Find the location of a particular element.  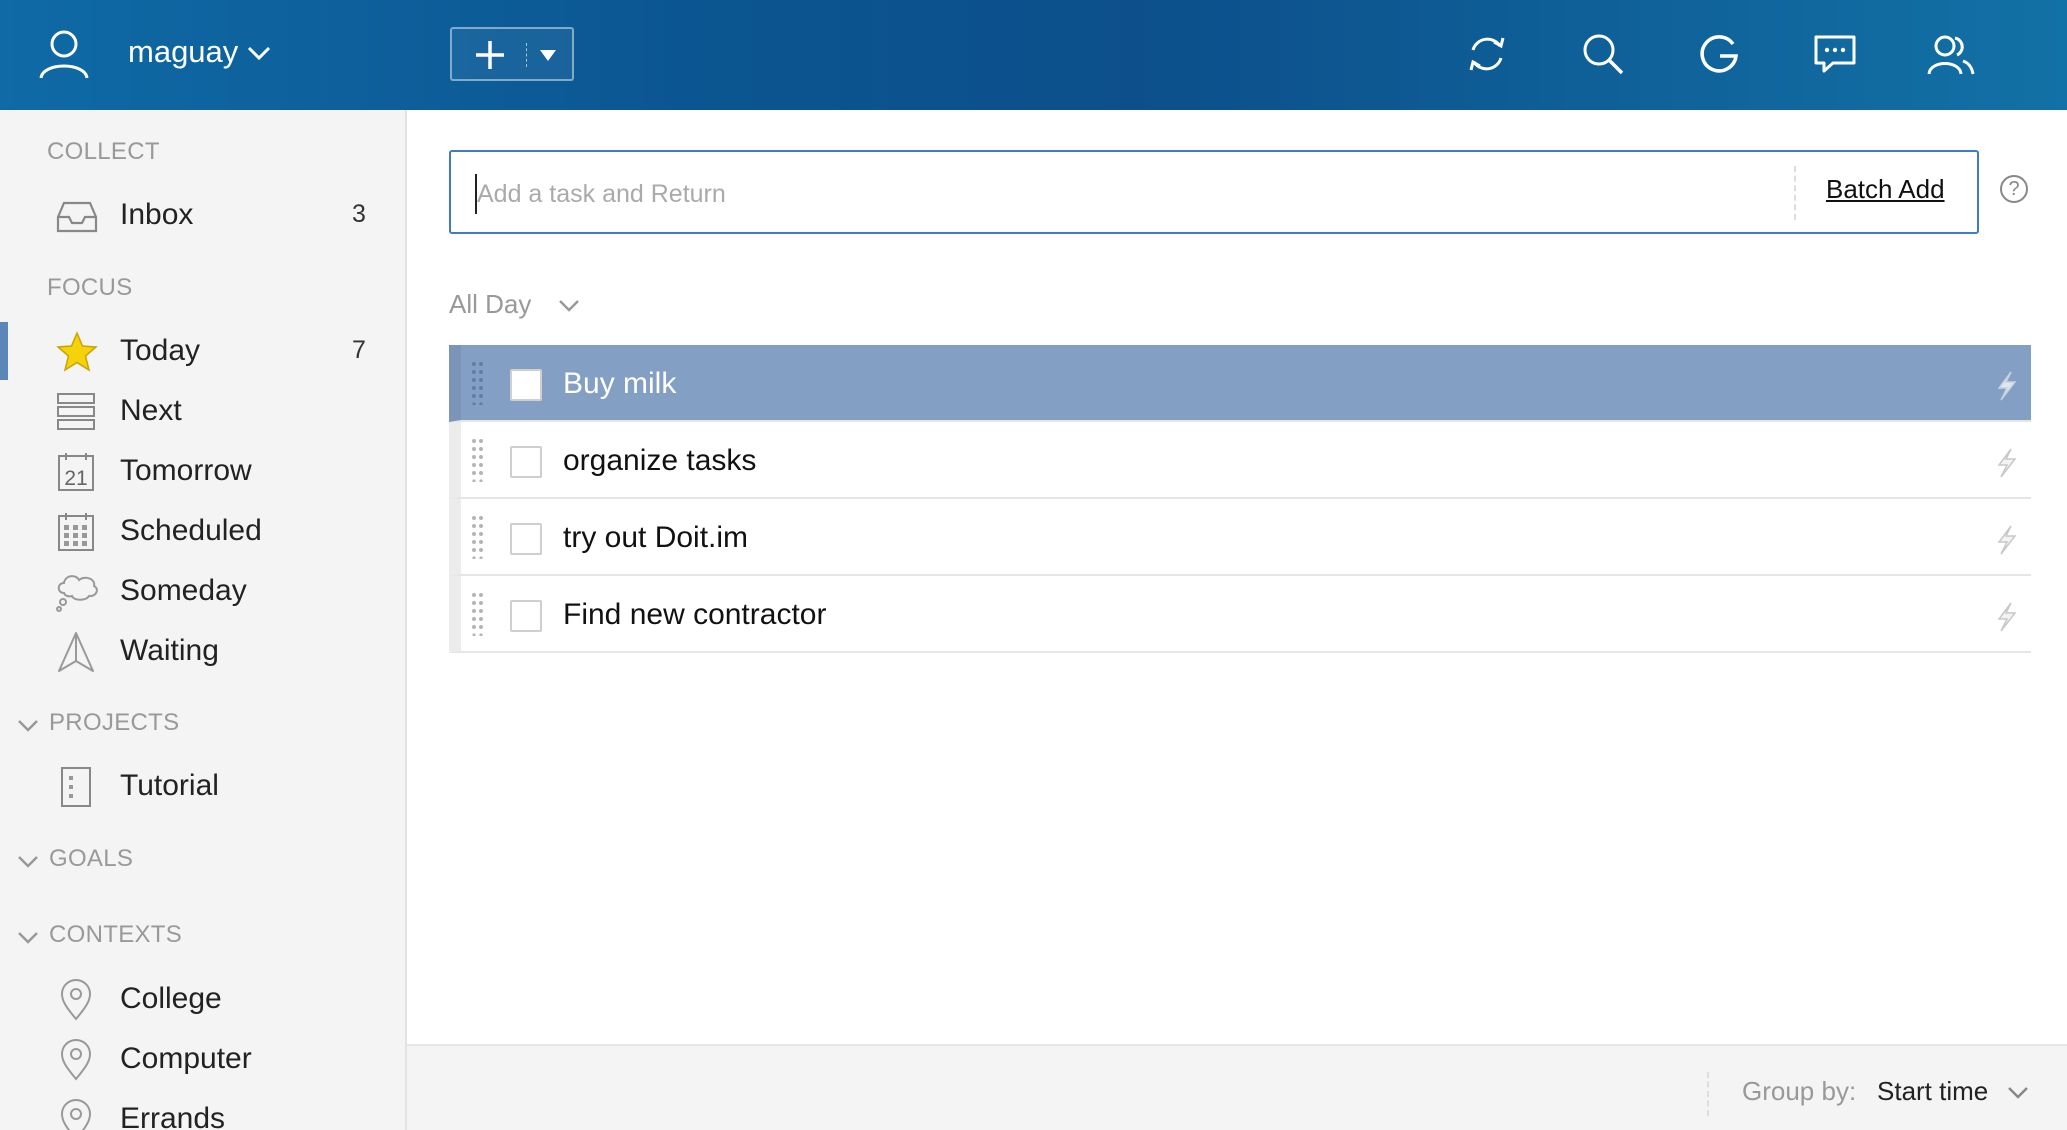

collapse-goals-icon is located at coordinates (28, 862).